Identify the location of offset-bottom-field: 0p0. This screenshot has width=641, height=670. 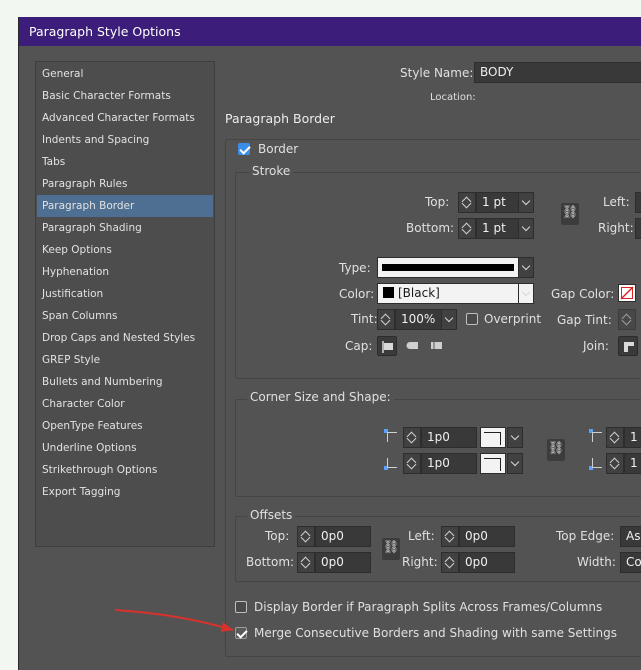
(343, 562).